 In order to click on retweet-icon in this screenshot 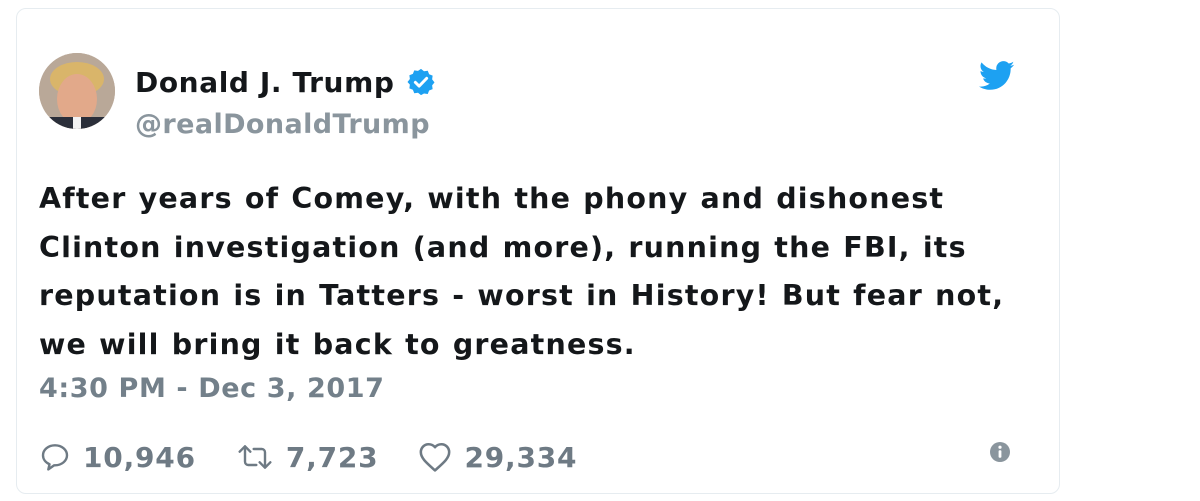, I will do `click(255, 457)`.